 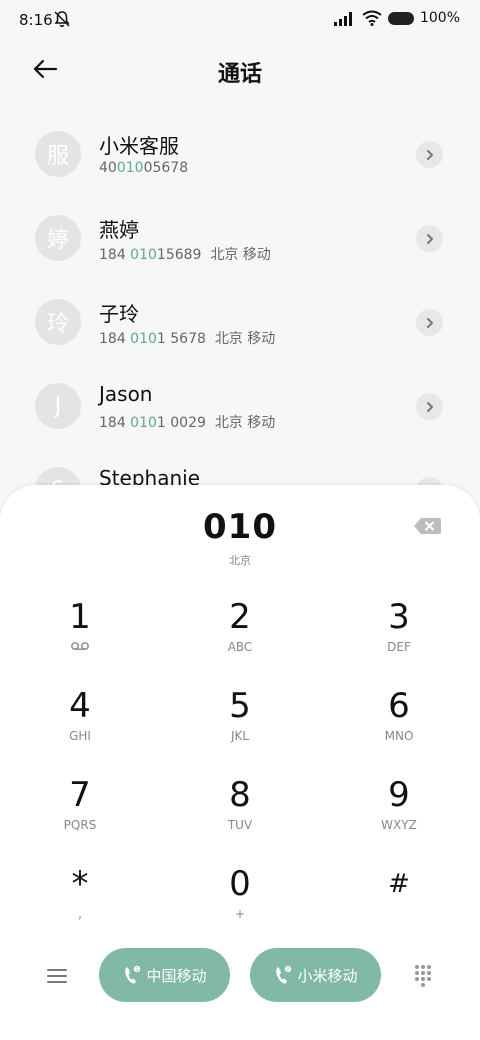 What do you see at coordinates (176, 975) in the screenshot?
I see `call-sim1-label: 中国移动` at bounding box center [176, 975].